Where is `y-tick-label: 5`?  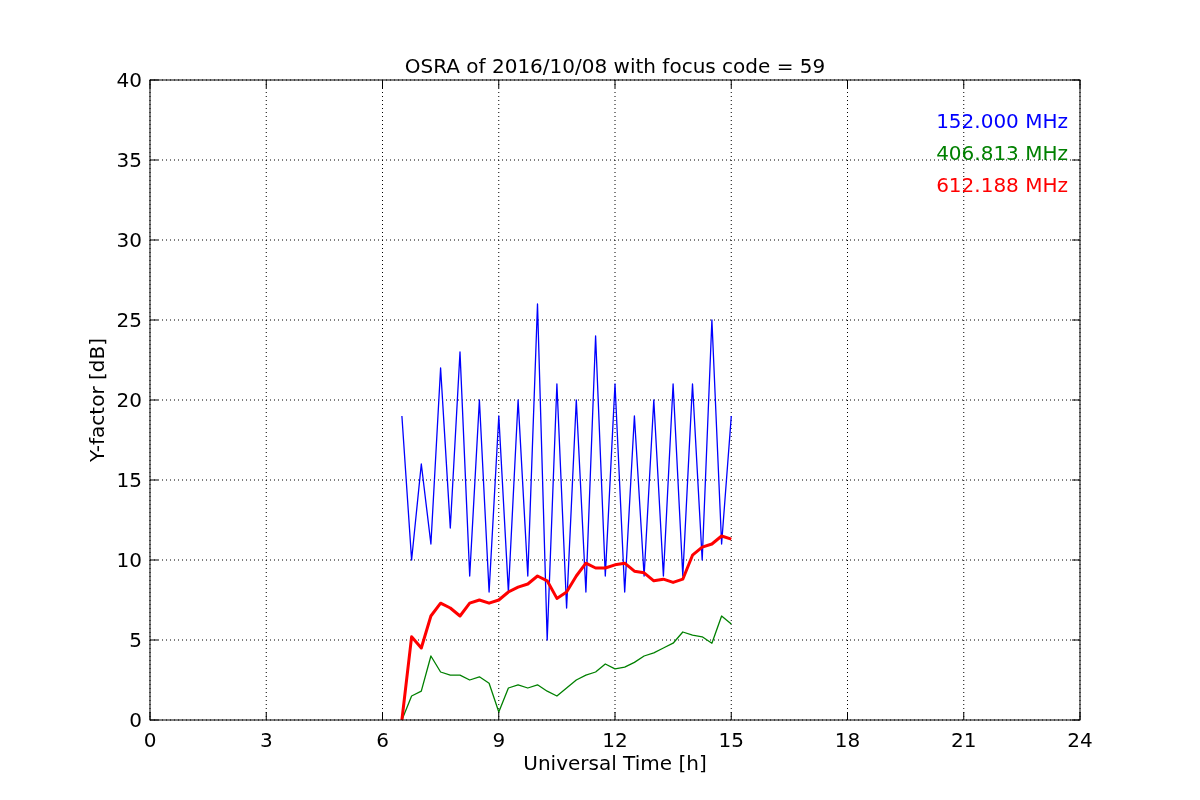
y-tick-label: 5 is located at coordinates (135, 640).